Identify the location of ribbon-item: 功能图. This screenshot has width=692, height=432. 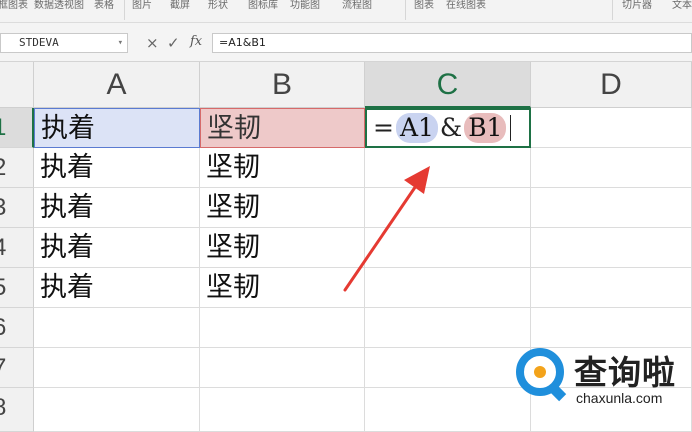
(305, 5).